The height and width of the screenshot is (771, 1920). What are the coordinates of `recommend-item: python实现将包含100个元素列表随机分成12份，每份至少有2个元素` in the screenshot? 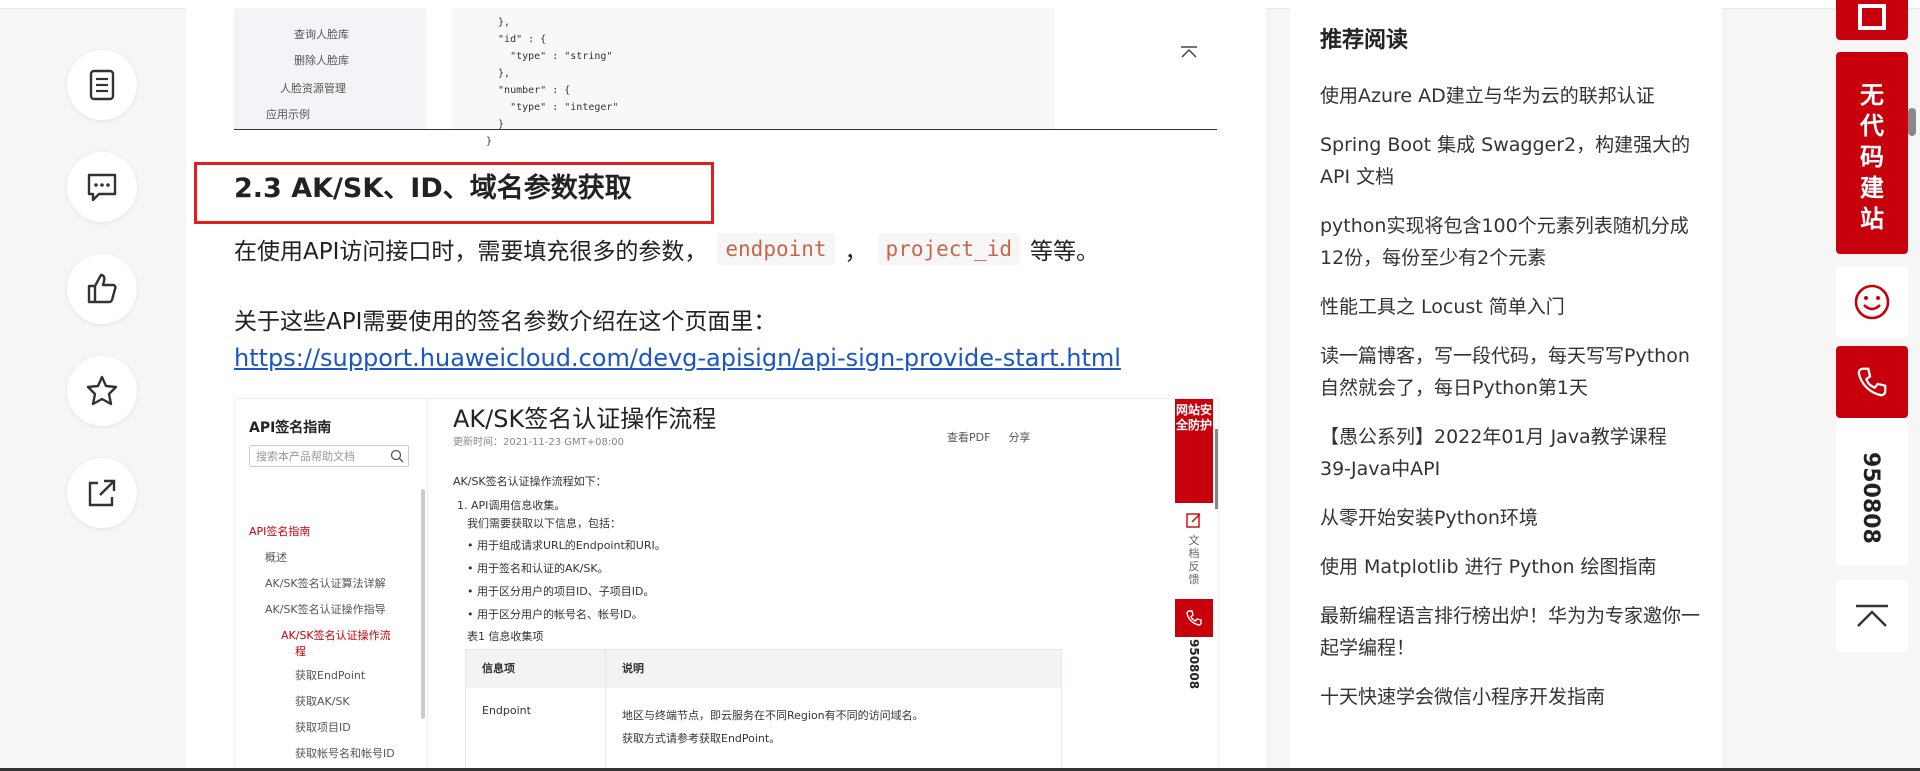 It's located at (1510, 242).